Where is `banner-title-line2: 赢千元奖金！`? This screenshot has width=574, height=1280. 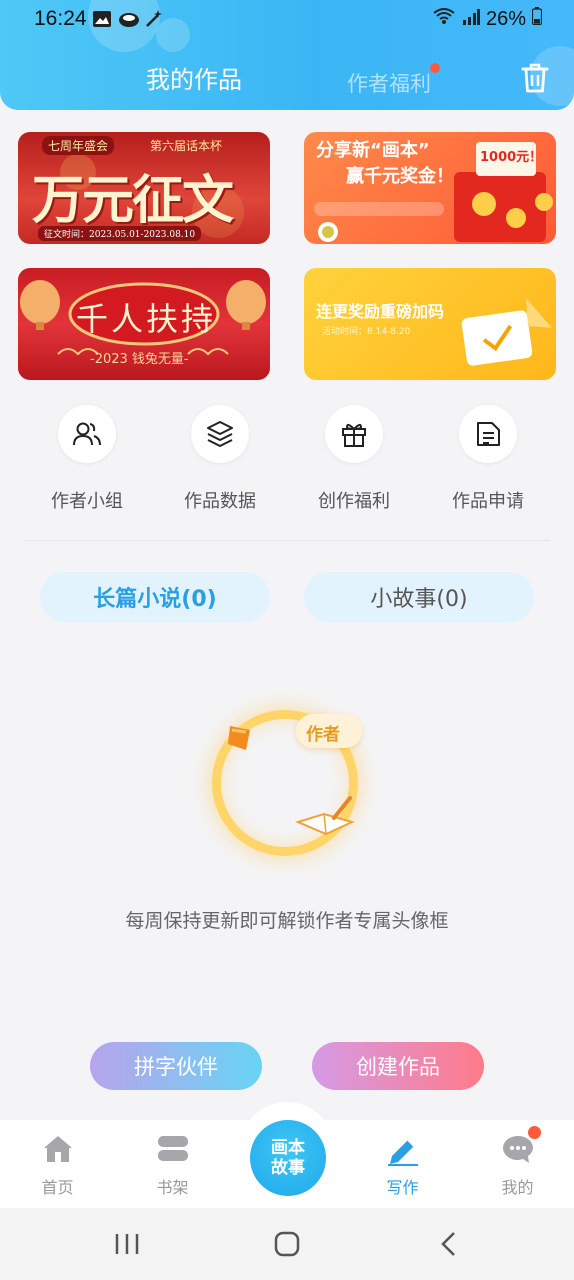
banner-title-line2: 赢千元奖金！ is located at coordinates (400, 176).